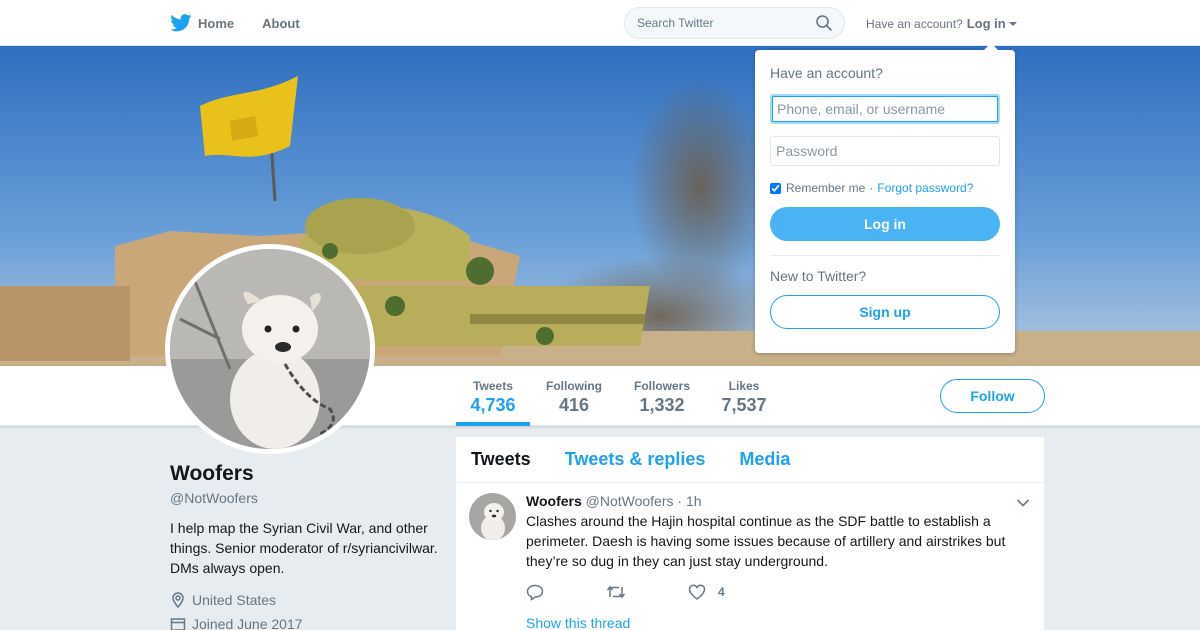 Image resolution: width=1200 pixels, height=630 pixels. What do you see at coordinates (885, 312) in the screenshot?
I see `signup-button: Sign up` at bounding box center [885, 312].